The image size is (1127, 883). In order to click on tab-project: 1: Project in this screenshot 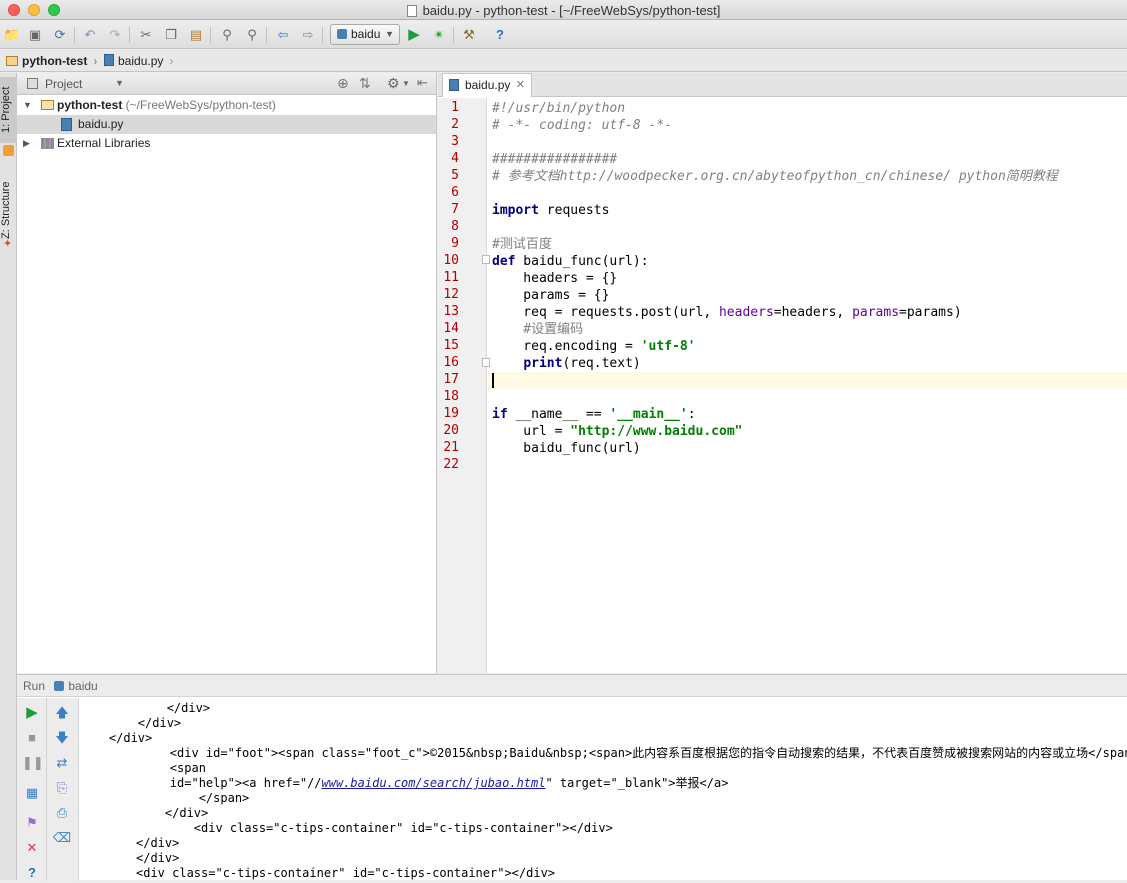, I will do `click(8, 110)`.